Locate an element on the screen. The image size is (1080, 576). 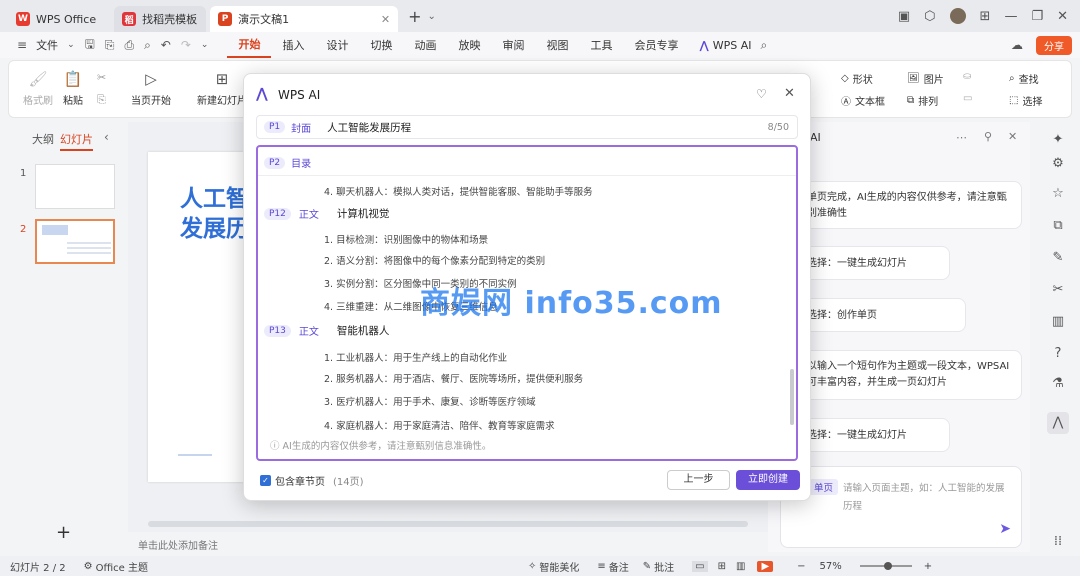
close-tab-icon: ✕ is located at coordinates (385, 19).